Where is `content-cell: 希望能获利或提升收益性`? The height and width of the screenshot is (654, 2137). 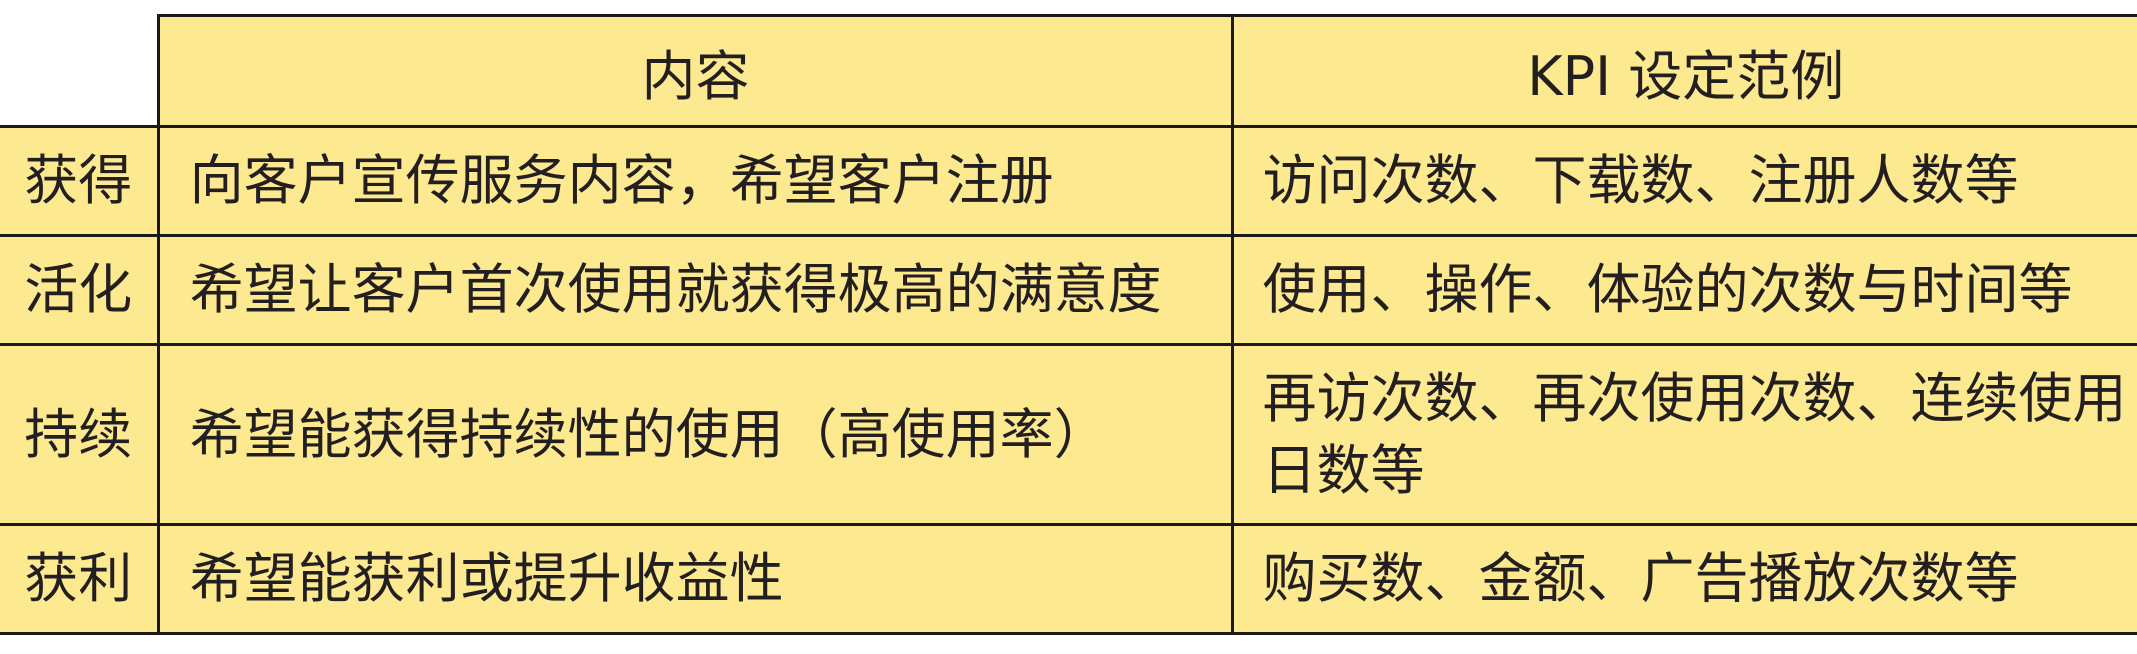
content-cell: 希望能获利或提升收益性 is located at coordinates (696, 579).